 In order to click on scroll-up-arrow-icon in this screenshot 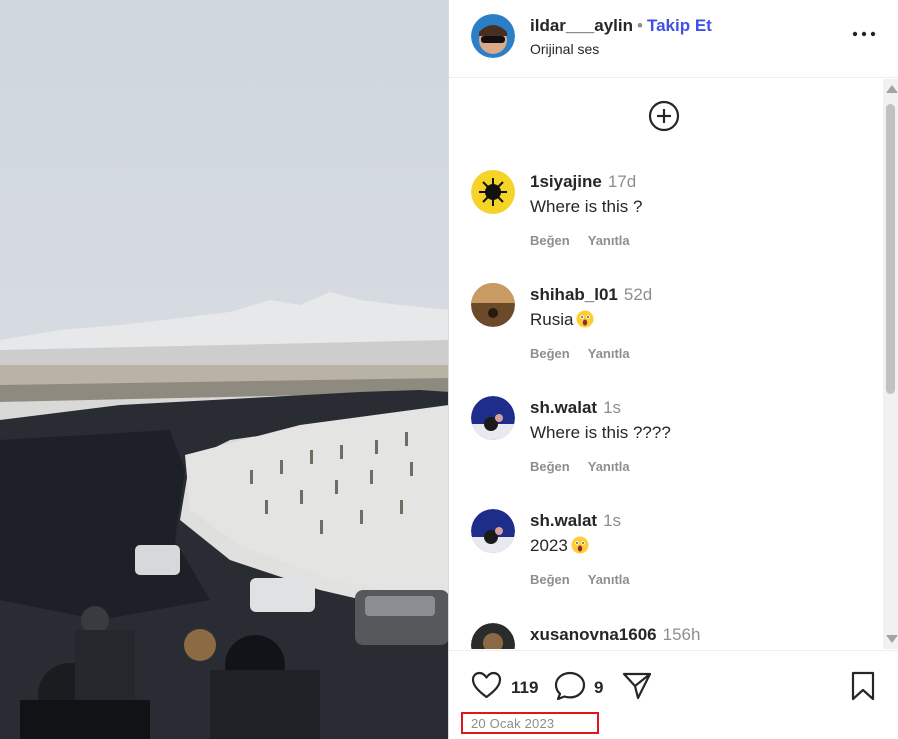, I will do `click(892, 89)`.